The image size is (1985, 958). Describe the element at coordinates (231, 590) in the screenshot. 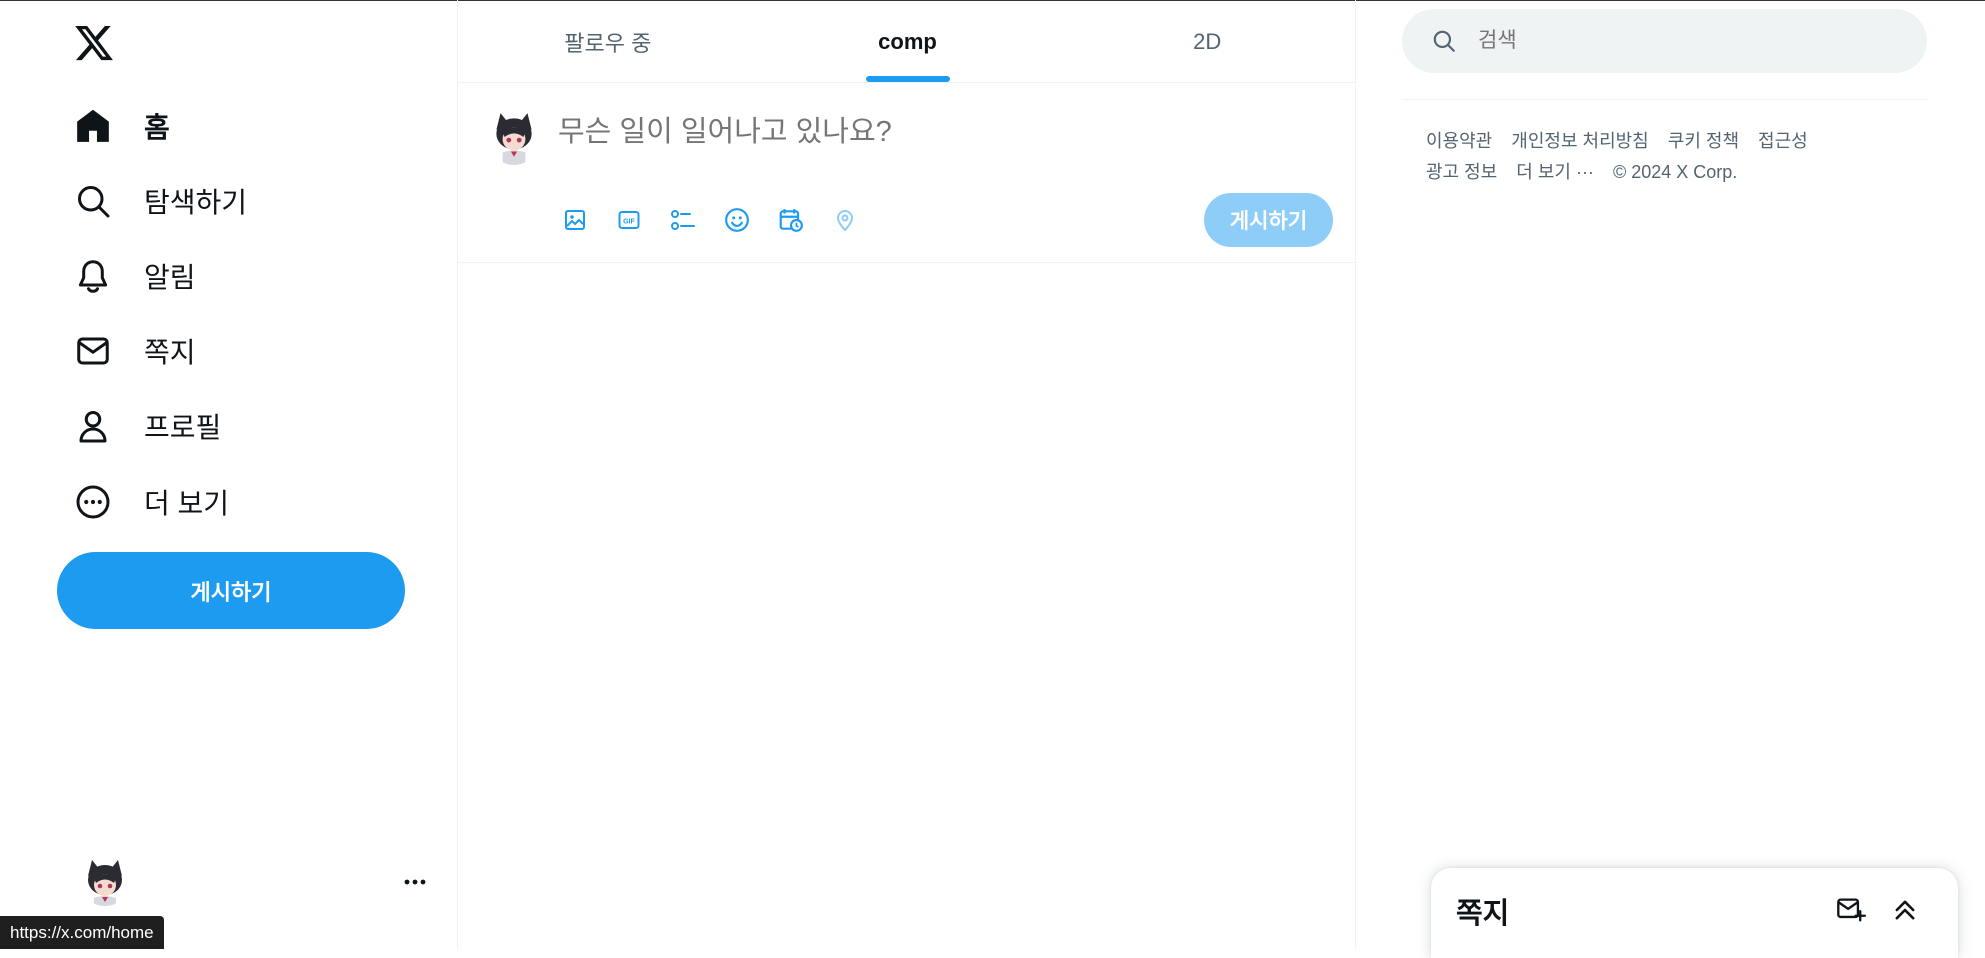

I see `post-button: 게시하기` at that location.